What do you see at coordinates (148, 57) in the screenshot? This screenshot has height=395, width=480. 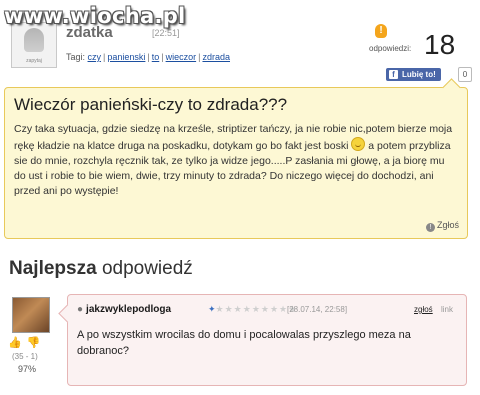 I see `tag-list: Tagi: czy | panienski | to | wieczor | zdrada` at bounding box center [148, 57].